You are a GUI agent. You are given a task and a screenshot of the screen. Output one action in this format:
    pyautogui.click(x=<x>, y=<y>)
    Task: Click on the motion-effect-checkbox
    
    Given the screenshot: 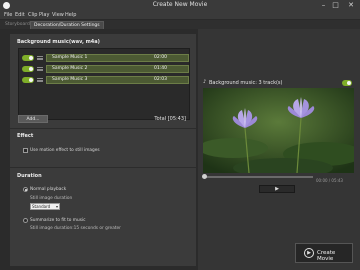 What is the action you would take?
    pyautogui.click(x=25, y=150)
    